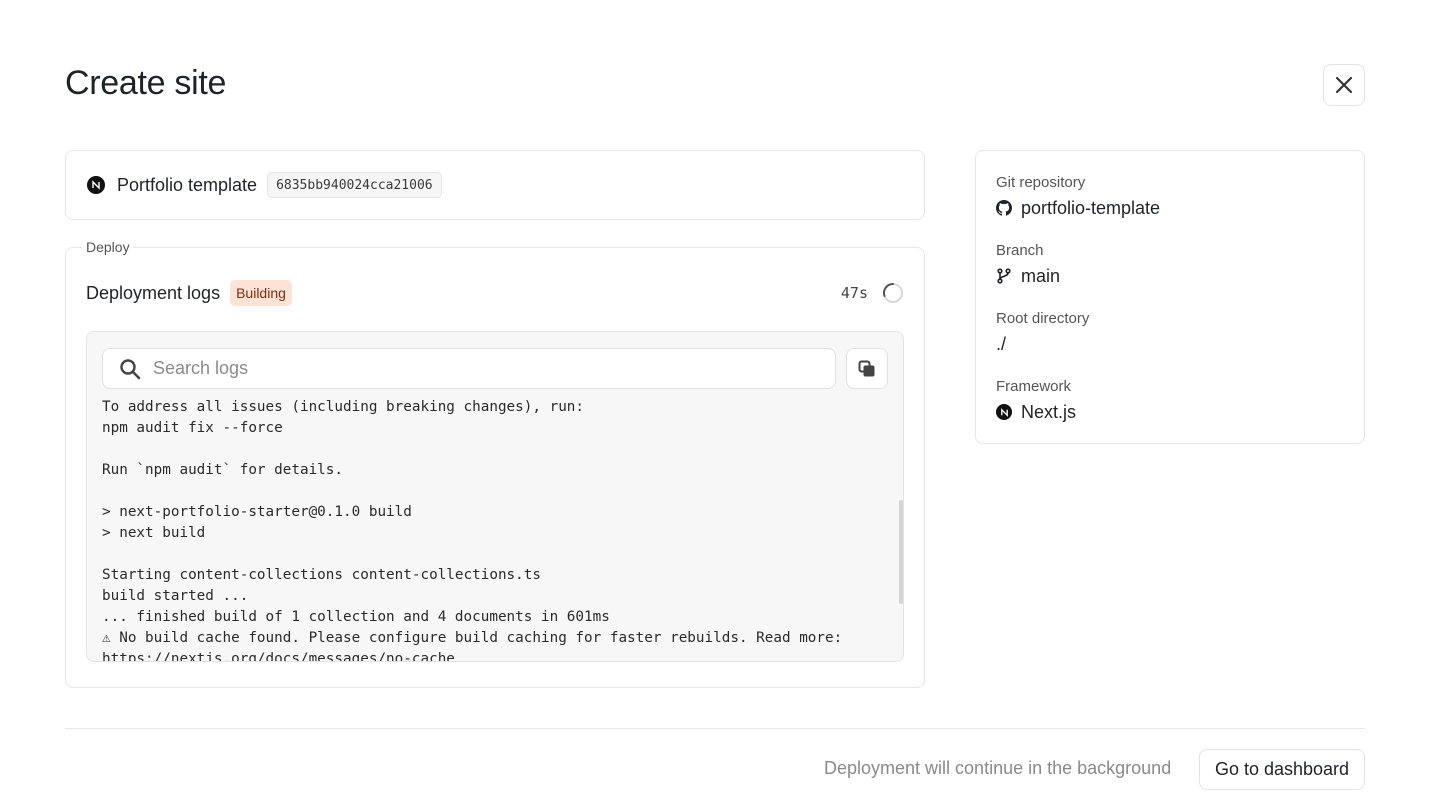  What do you see at coordinates (495, 185) in the screenshot?
I see `template-card: Portfolio template 6835bb940024cca21006` at bounding box center [495, 185].